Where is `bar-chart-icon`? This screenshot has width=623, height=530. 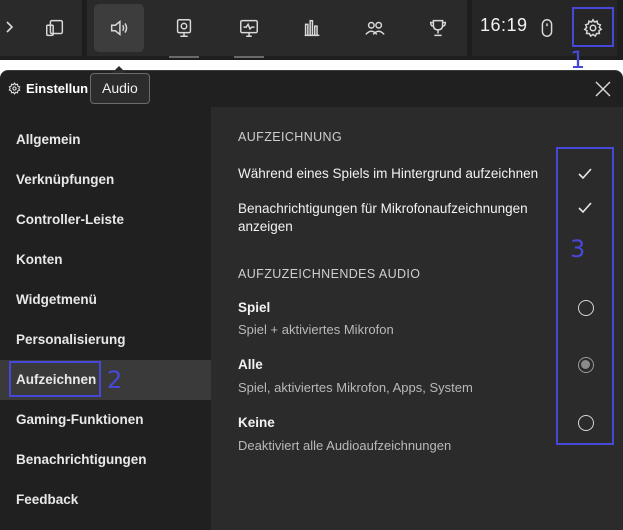
bar-chart-icon is located at coordinates (312, 28).